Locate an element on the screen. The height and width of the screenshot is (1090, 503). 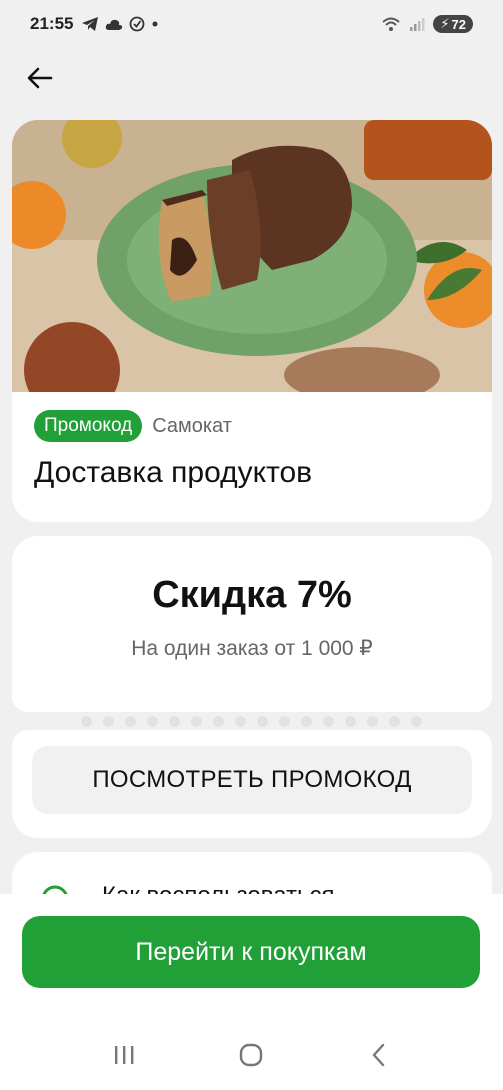
show-promo-code-button: ПОСМОТРЕТЬ ПРОМОКОД is located at coordinates (252, 780).